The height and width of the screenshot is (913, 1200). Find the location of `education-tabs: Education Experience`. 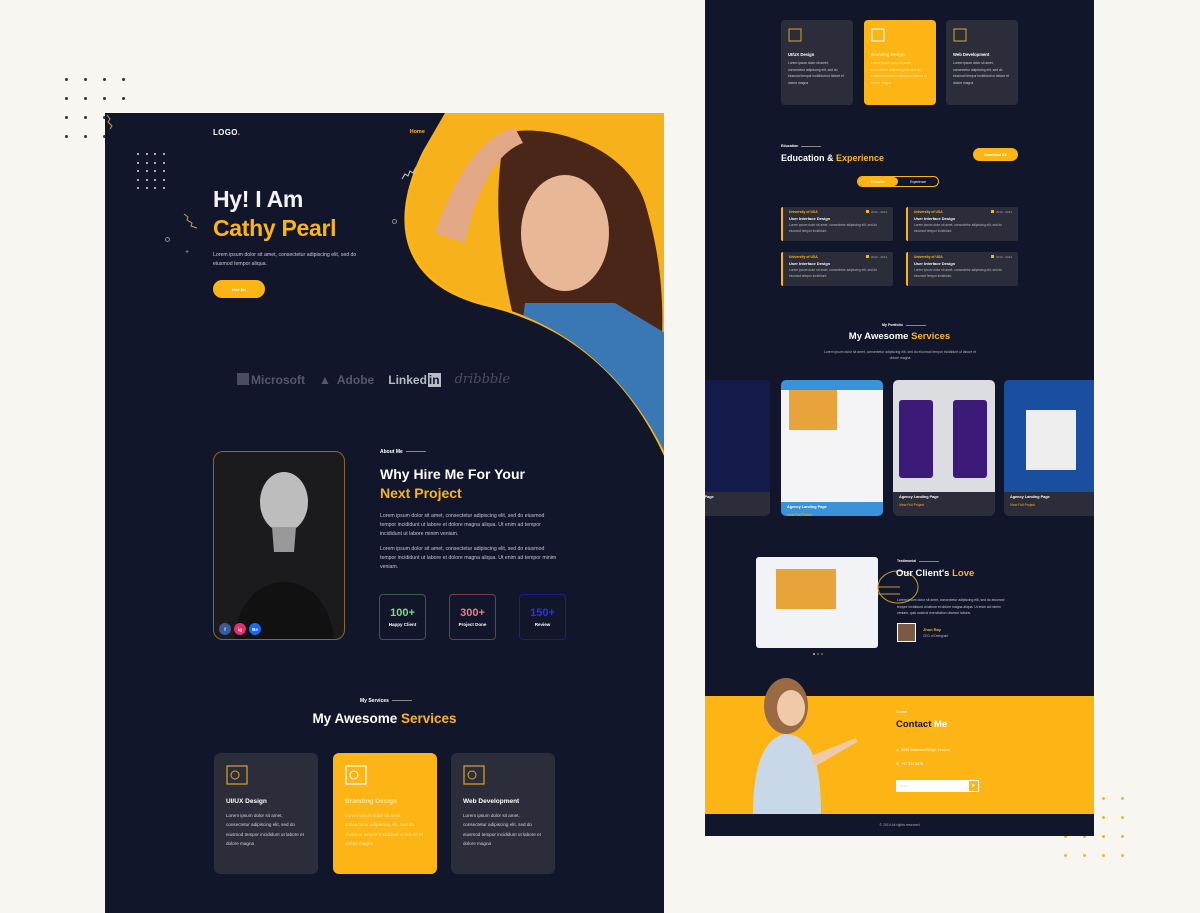

education-tabs: Education Experience is located at coordinates (898, 181).